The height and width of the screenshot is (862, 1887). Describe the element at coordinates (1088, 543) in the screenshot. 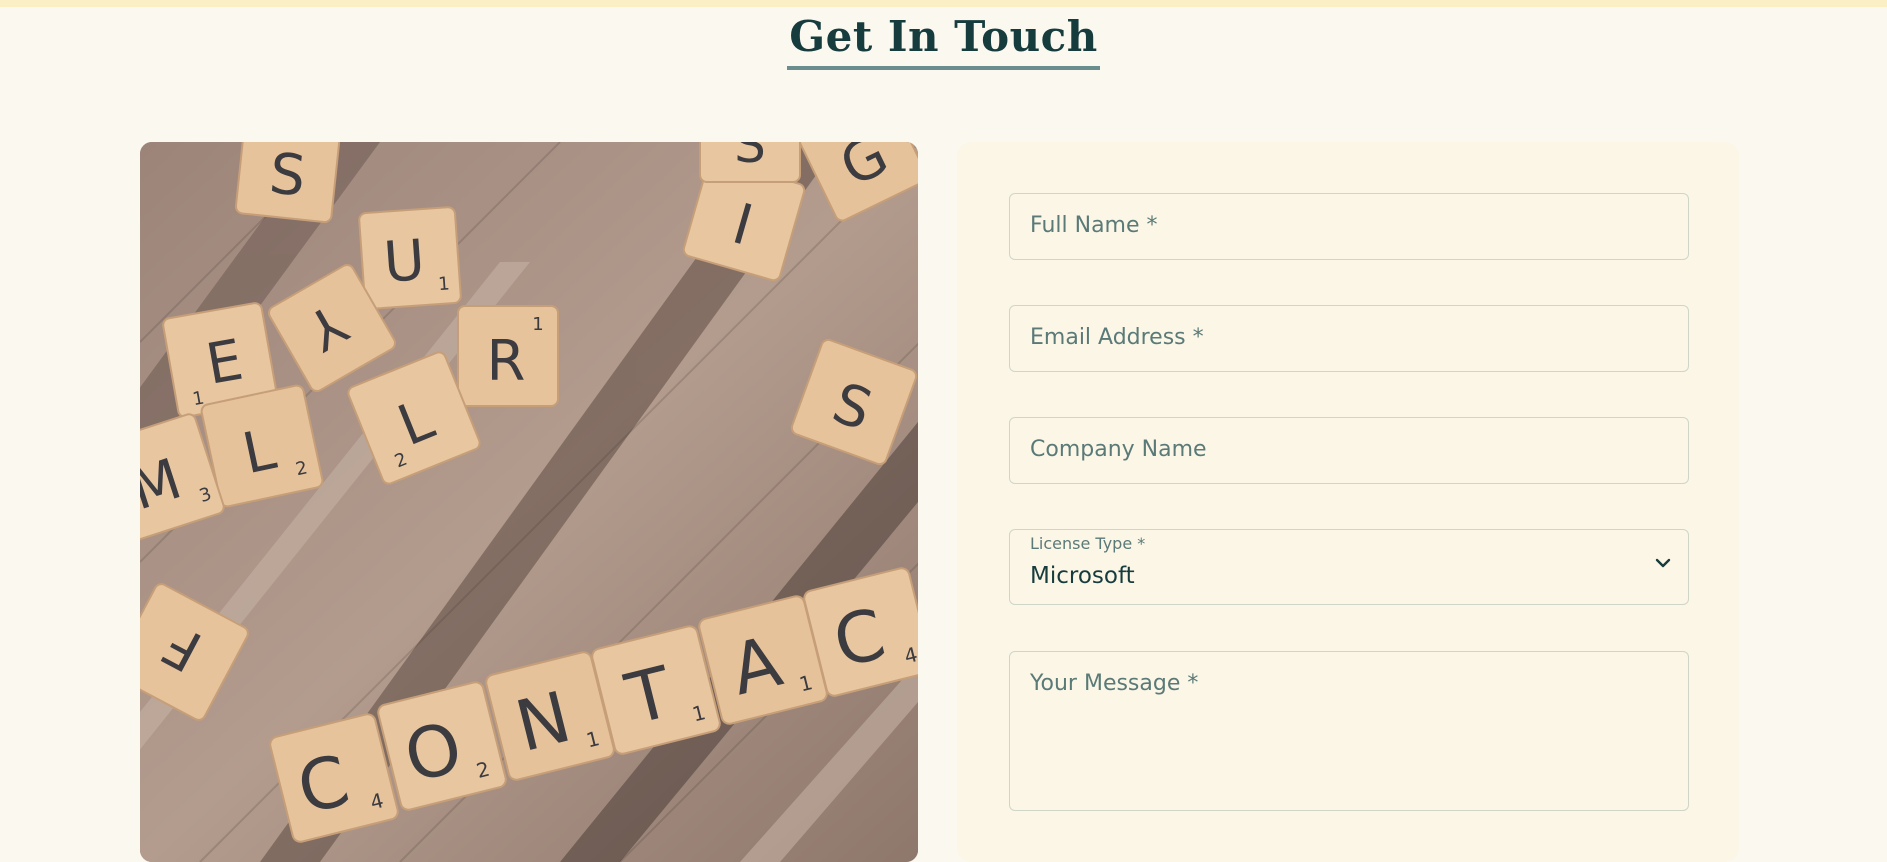

I see `license-type-label: License Type *` at that location.